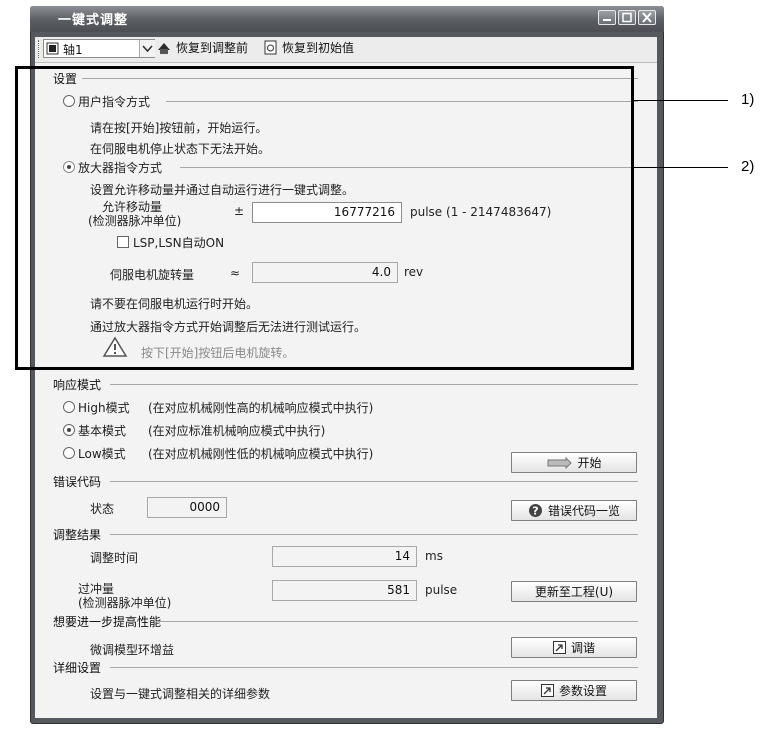  I want to click on update-project-button: 更新至工程(U), so click(574, 591).